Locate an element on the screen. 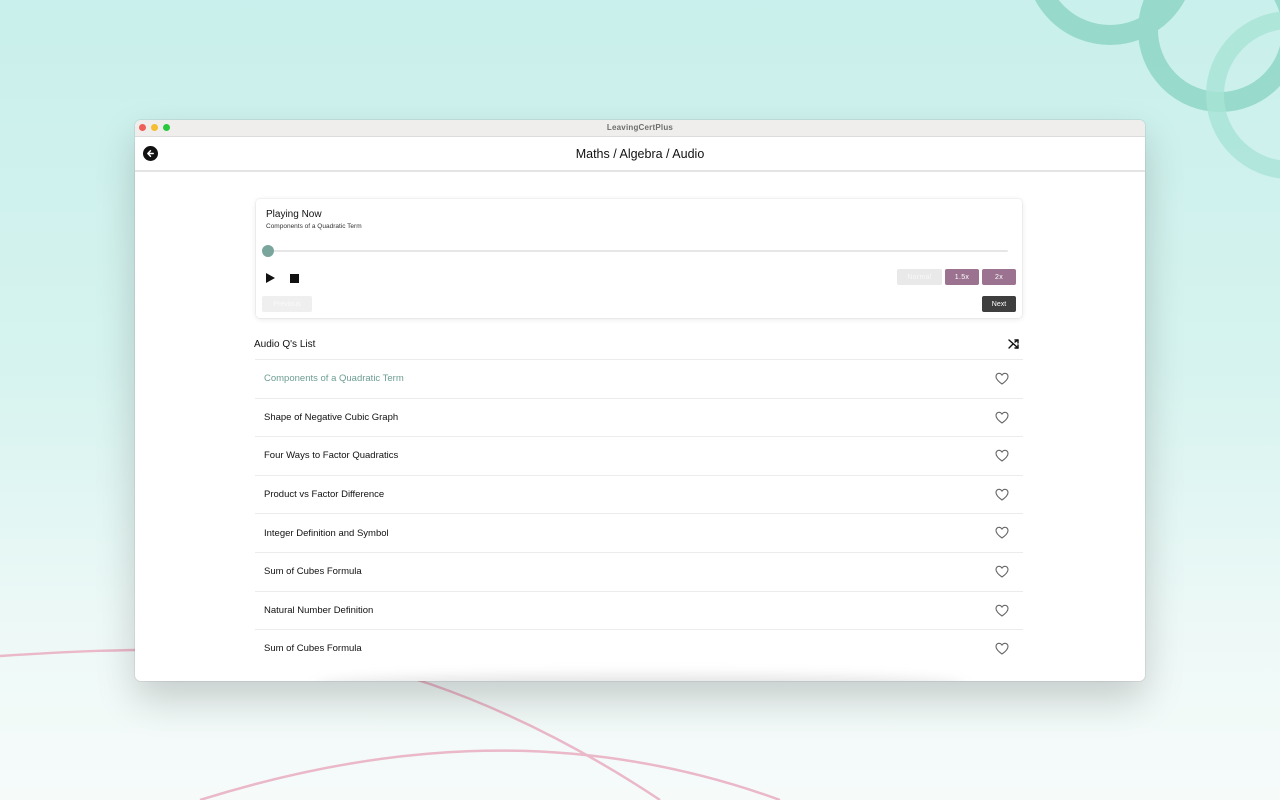 The image size is (1280, 800). shuffle-icon is located at coordinates (1014, 344).